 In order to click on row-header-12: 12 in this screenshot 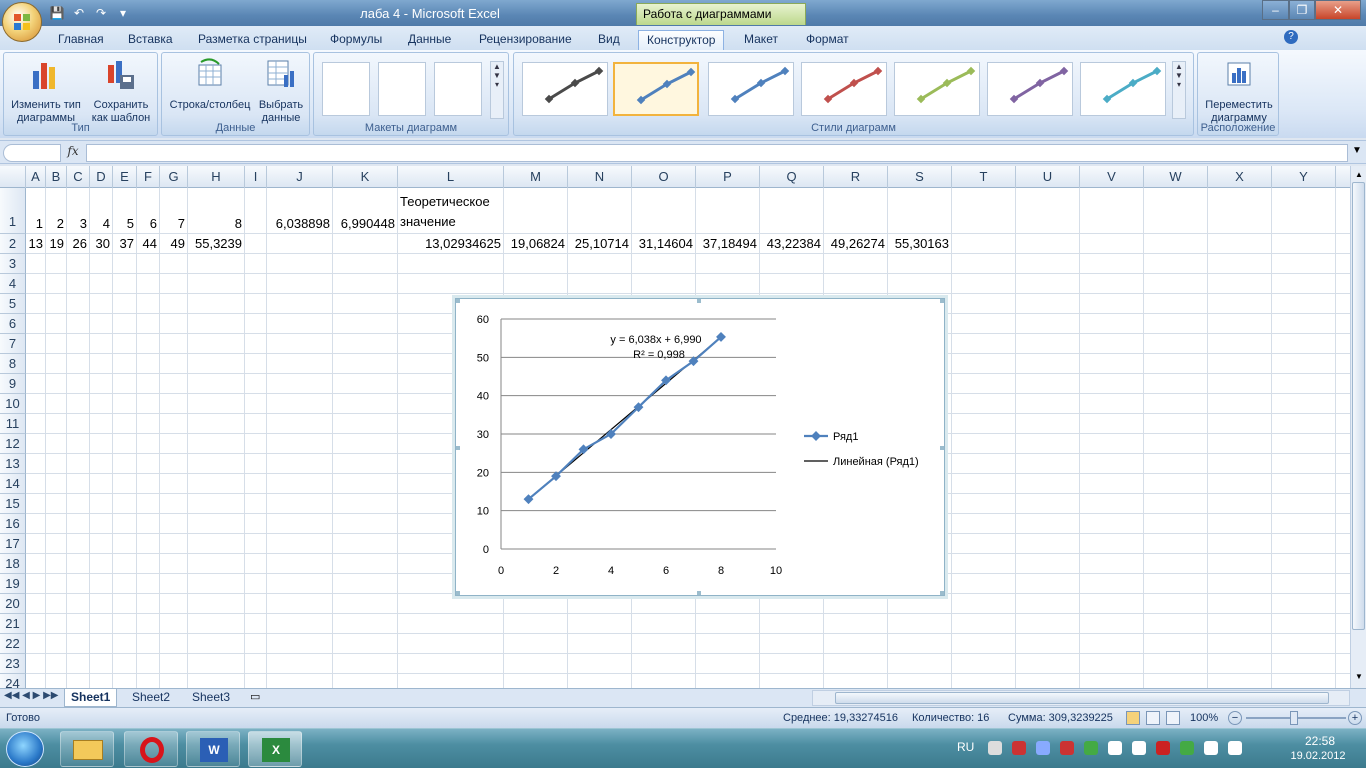, I will do `click(13, 444)`.